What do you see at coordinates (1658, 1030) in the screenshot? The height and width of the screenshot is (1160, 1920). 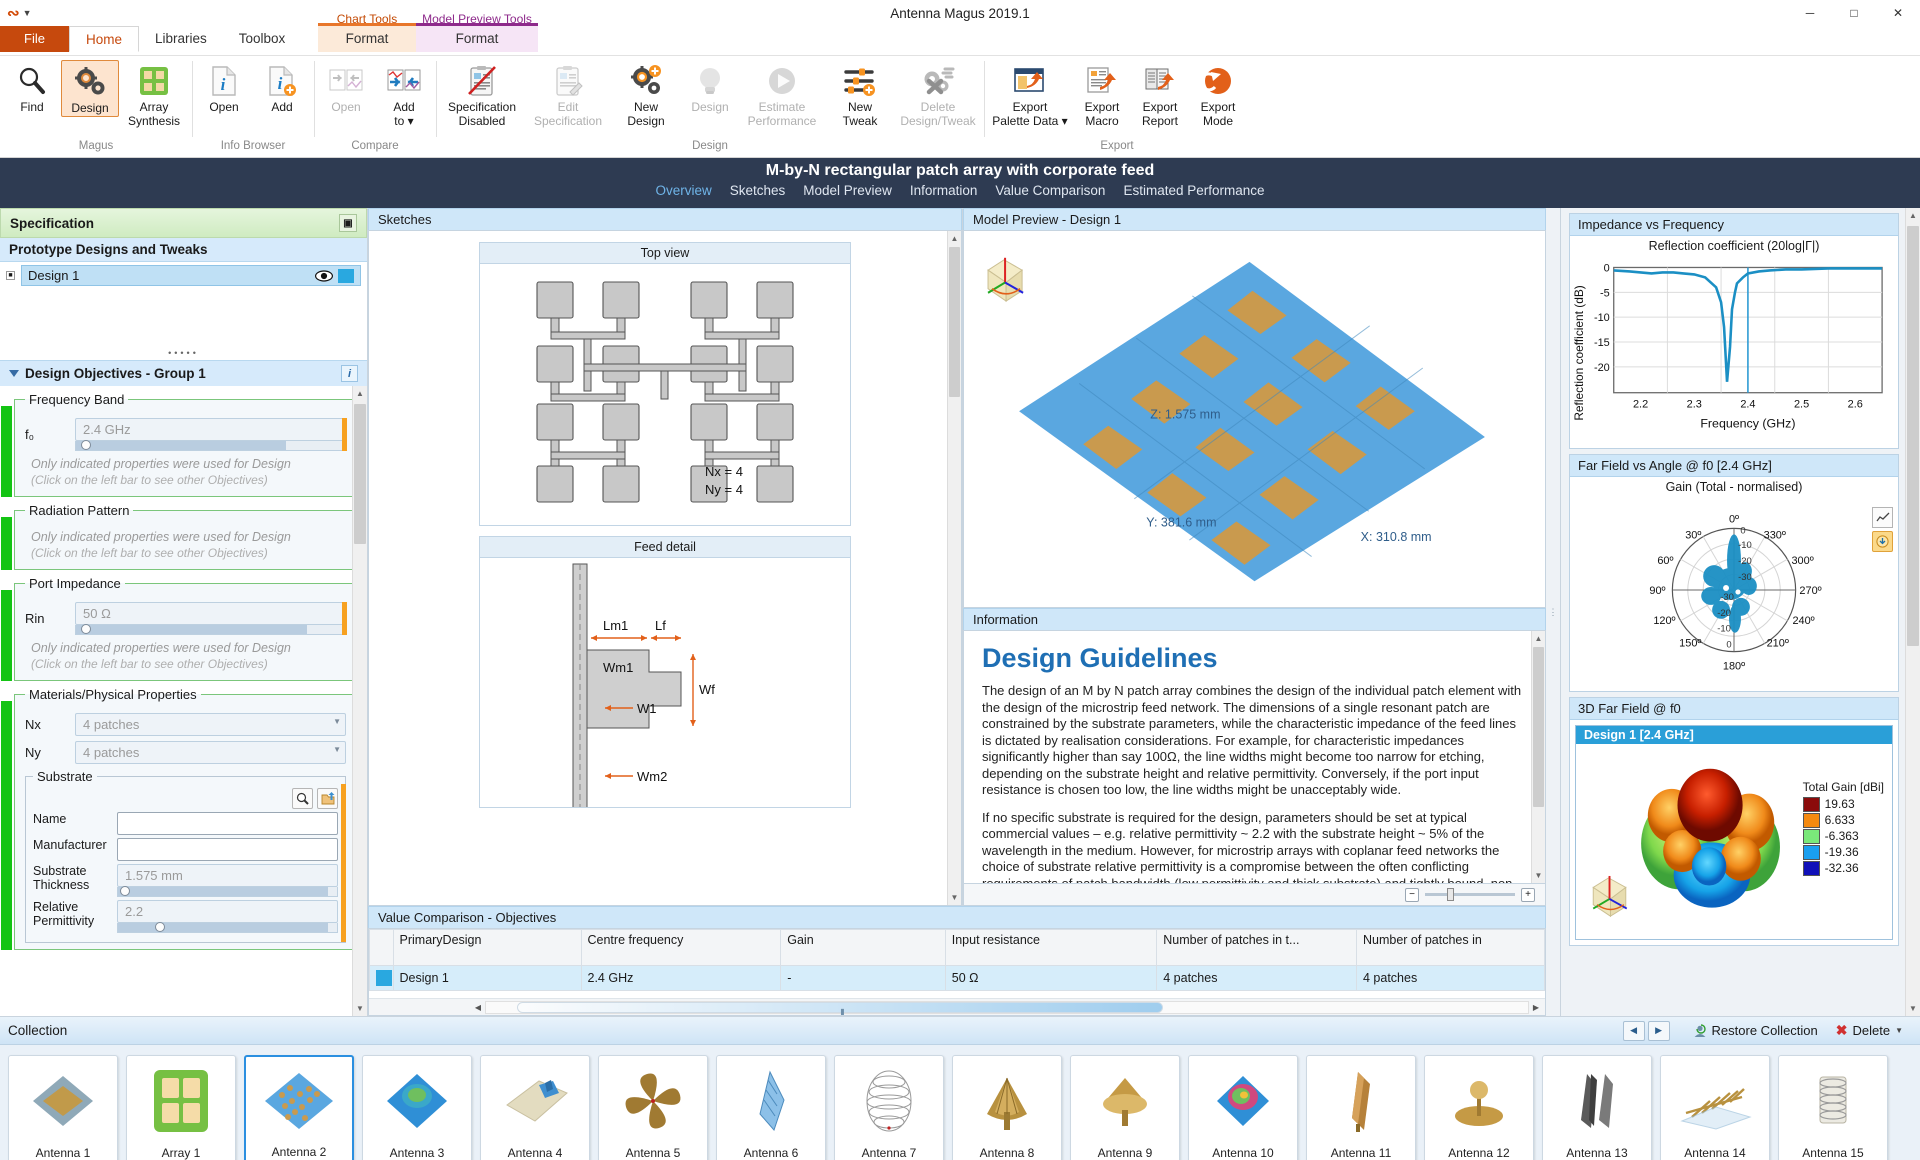 I see `collection-next-button: ▶` at bounding box center [1658, 1030].